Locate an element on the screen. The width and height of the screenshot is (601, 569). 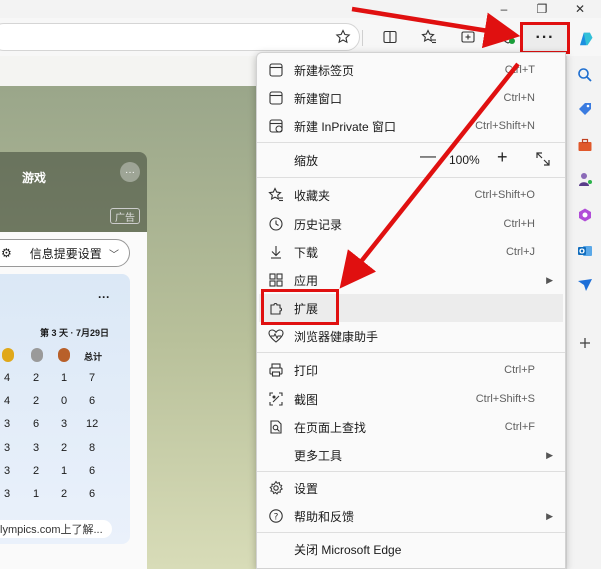
printer-icon is located at coordinates (276, 370).